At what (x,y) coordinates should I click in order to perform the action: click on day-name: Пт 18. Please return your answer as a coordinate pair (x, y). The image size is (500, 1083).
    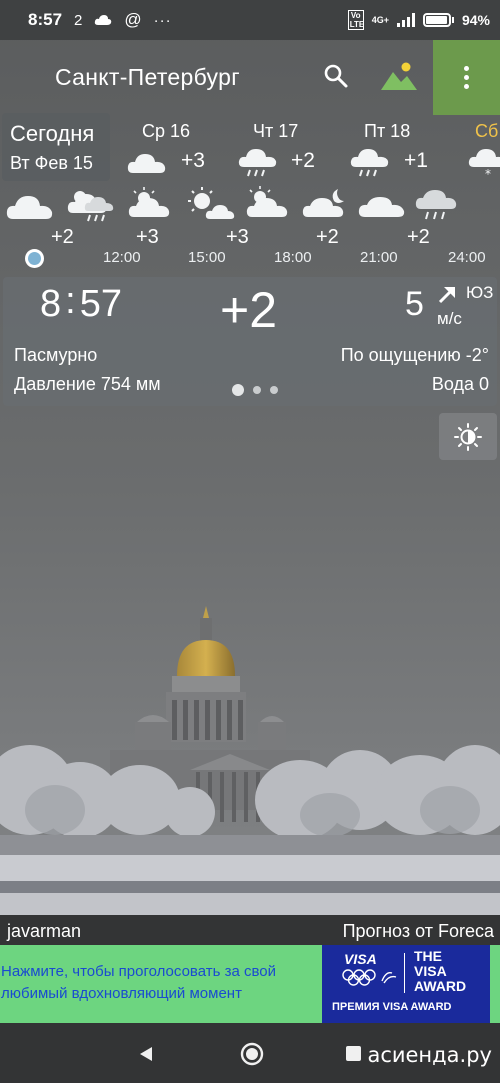
    Looking at the image, I should click on (387, 131).